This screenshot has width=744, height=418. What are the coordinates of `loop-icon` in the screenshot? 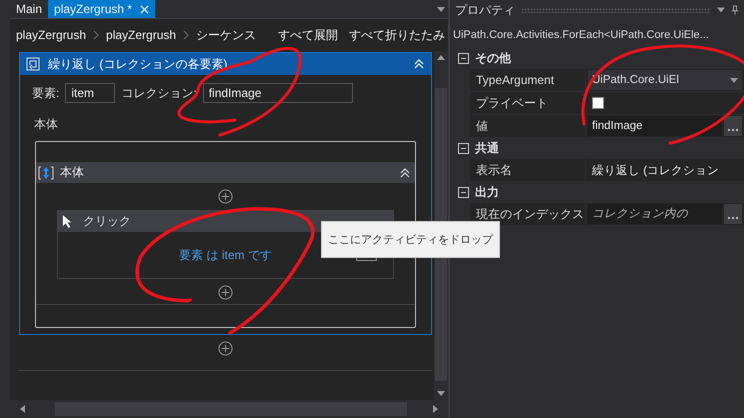 It's located at (33, 64).